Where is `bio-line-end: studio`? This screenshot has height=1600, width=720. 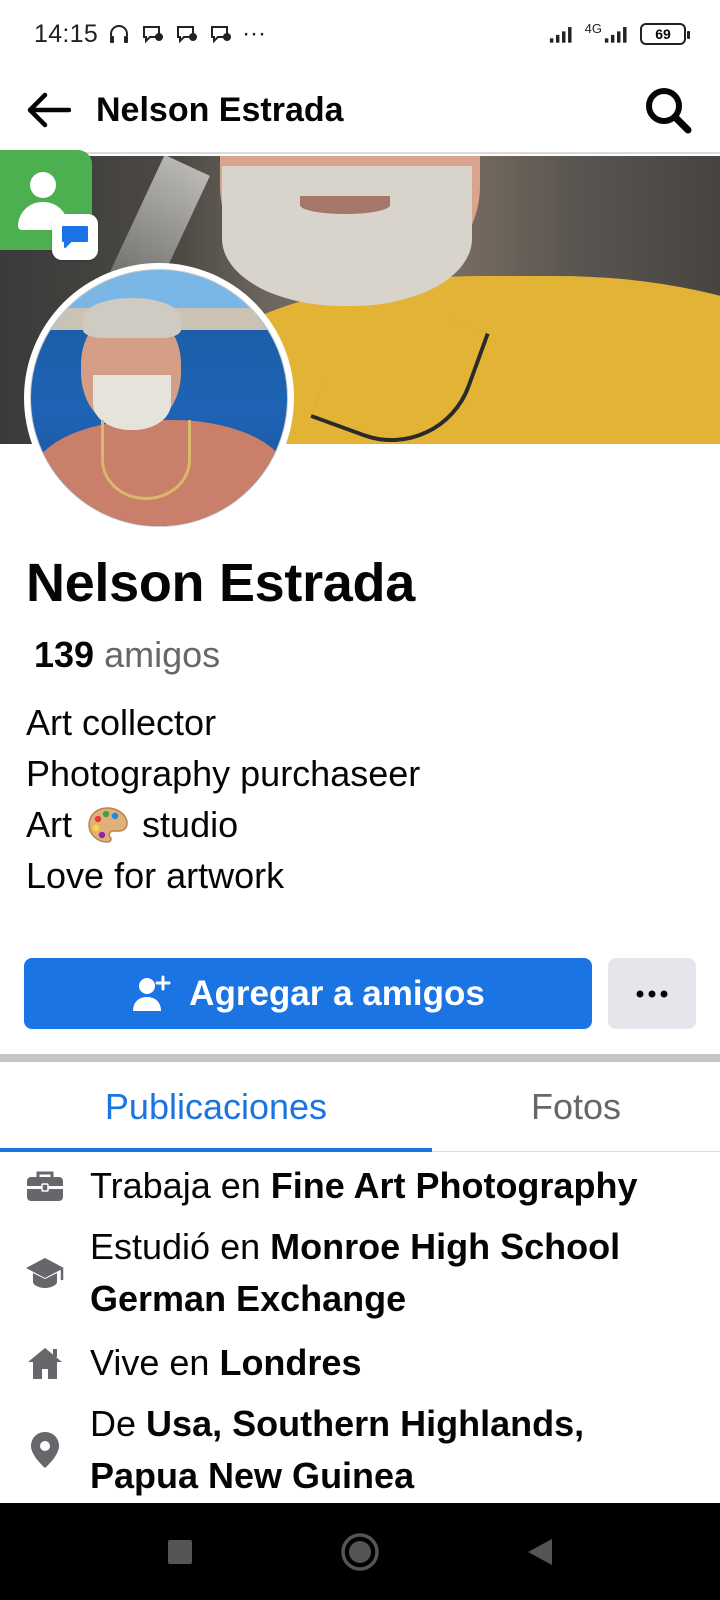 bio-line-end: studio is located at coordinates (190, 824).